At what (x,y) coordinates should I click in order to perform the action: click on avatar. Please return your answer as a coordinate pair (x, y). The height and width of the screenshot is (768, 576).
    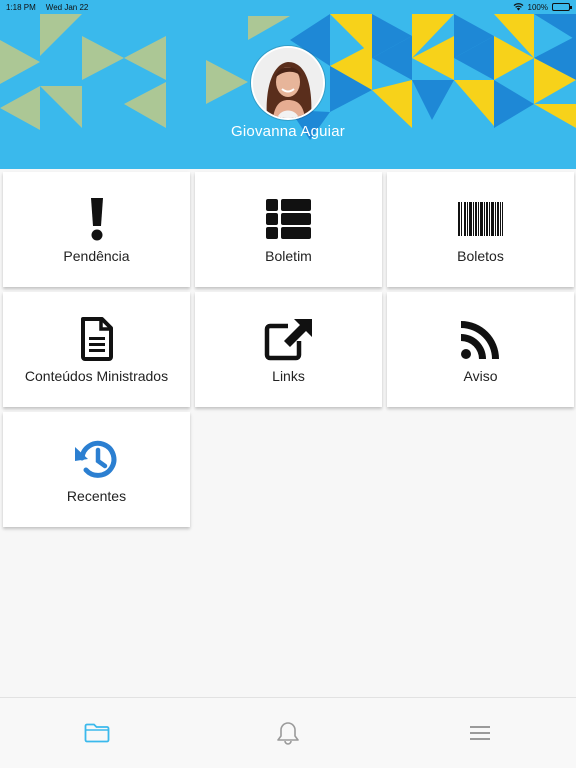
    Looking at the image, I should click on (288, 83).